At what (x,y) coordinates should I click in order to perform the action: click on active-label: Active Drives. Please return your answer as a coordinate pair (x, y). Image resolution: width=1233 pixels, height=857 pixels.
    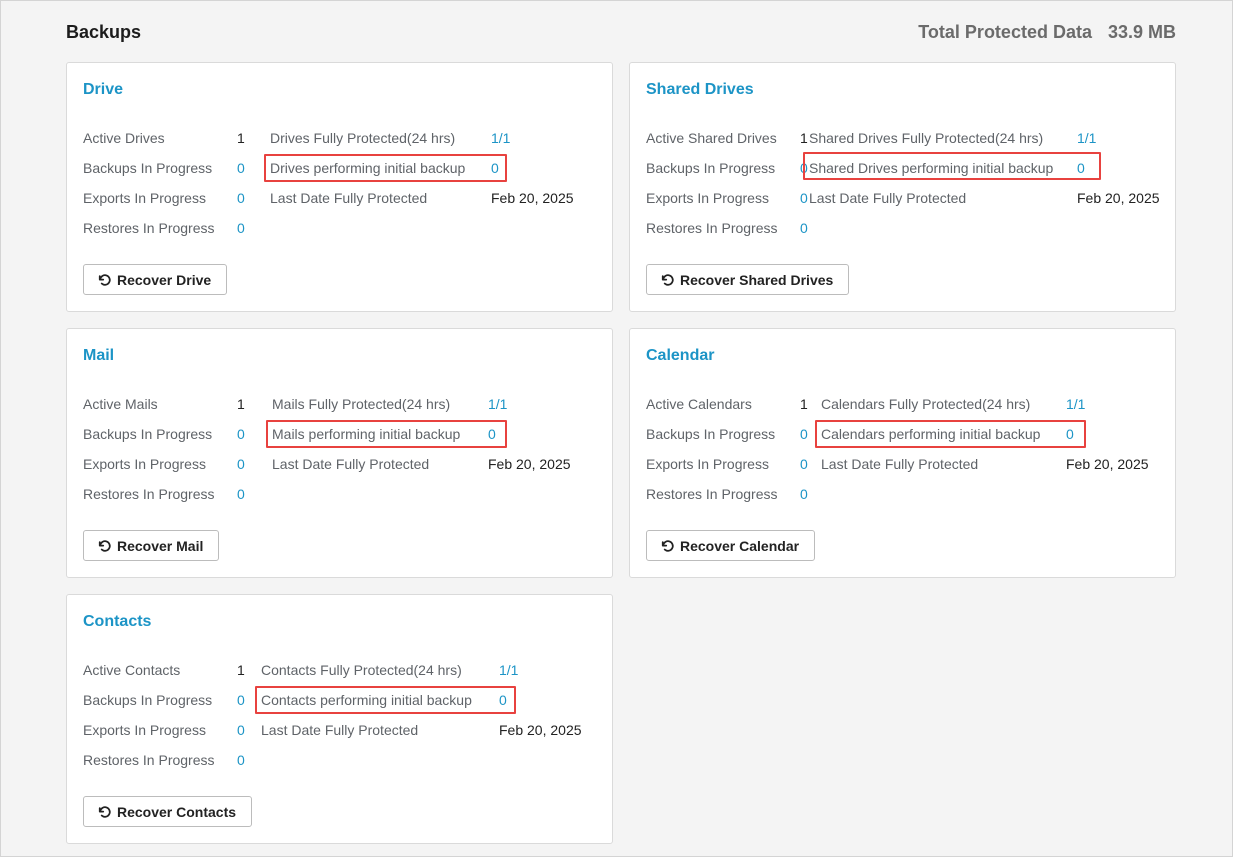
    Looking at the image, I should click on (124, 138).